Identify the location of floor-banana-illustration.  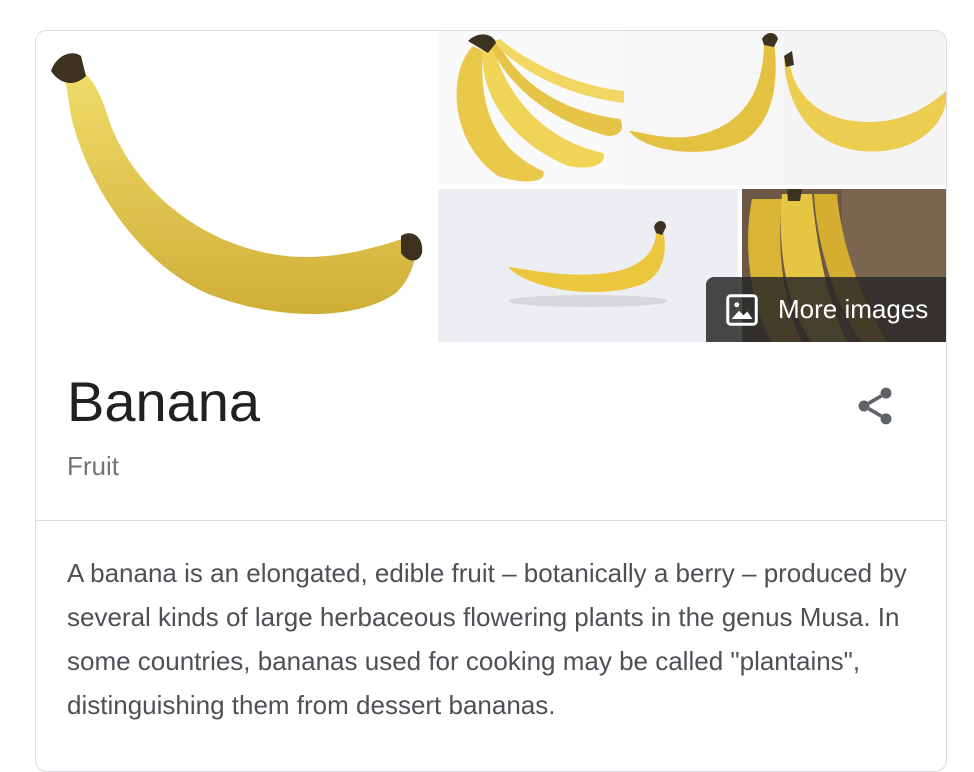
(588, 264).